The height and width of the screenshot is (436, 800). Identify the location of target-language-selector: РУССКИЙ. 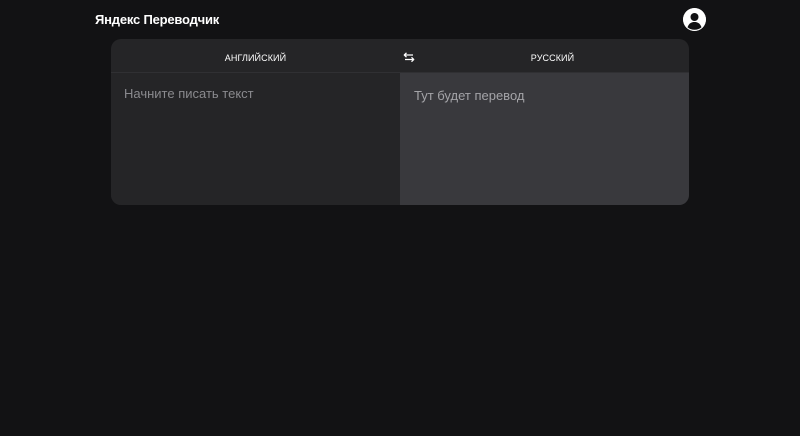
(548, 56).